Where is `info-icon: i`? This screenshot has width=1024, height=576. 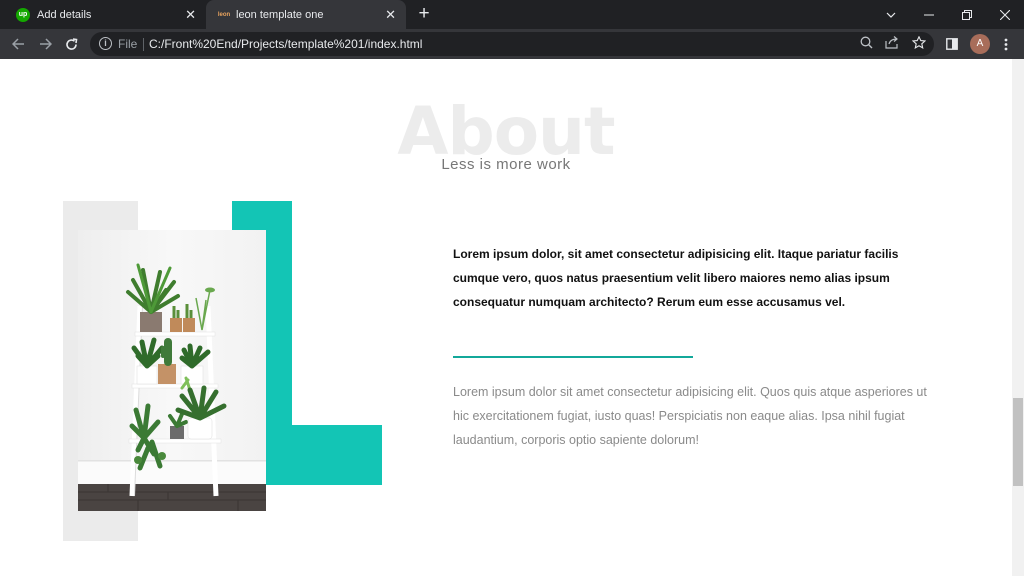
info-icon: i is located at coordinates (105, 43).